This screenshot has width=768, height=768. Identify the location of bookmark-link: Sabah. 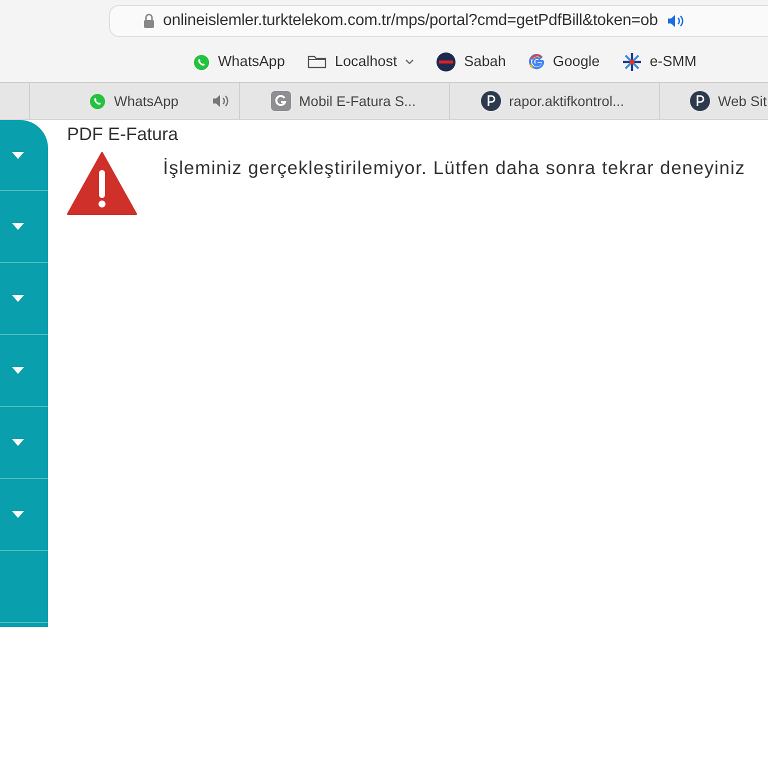
(471, 62).